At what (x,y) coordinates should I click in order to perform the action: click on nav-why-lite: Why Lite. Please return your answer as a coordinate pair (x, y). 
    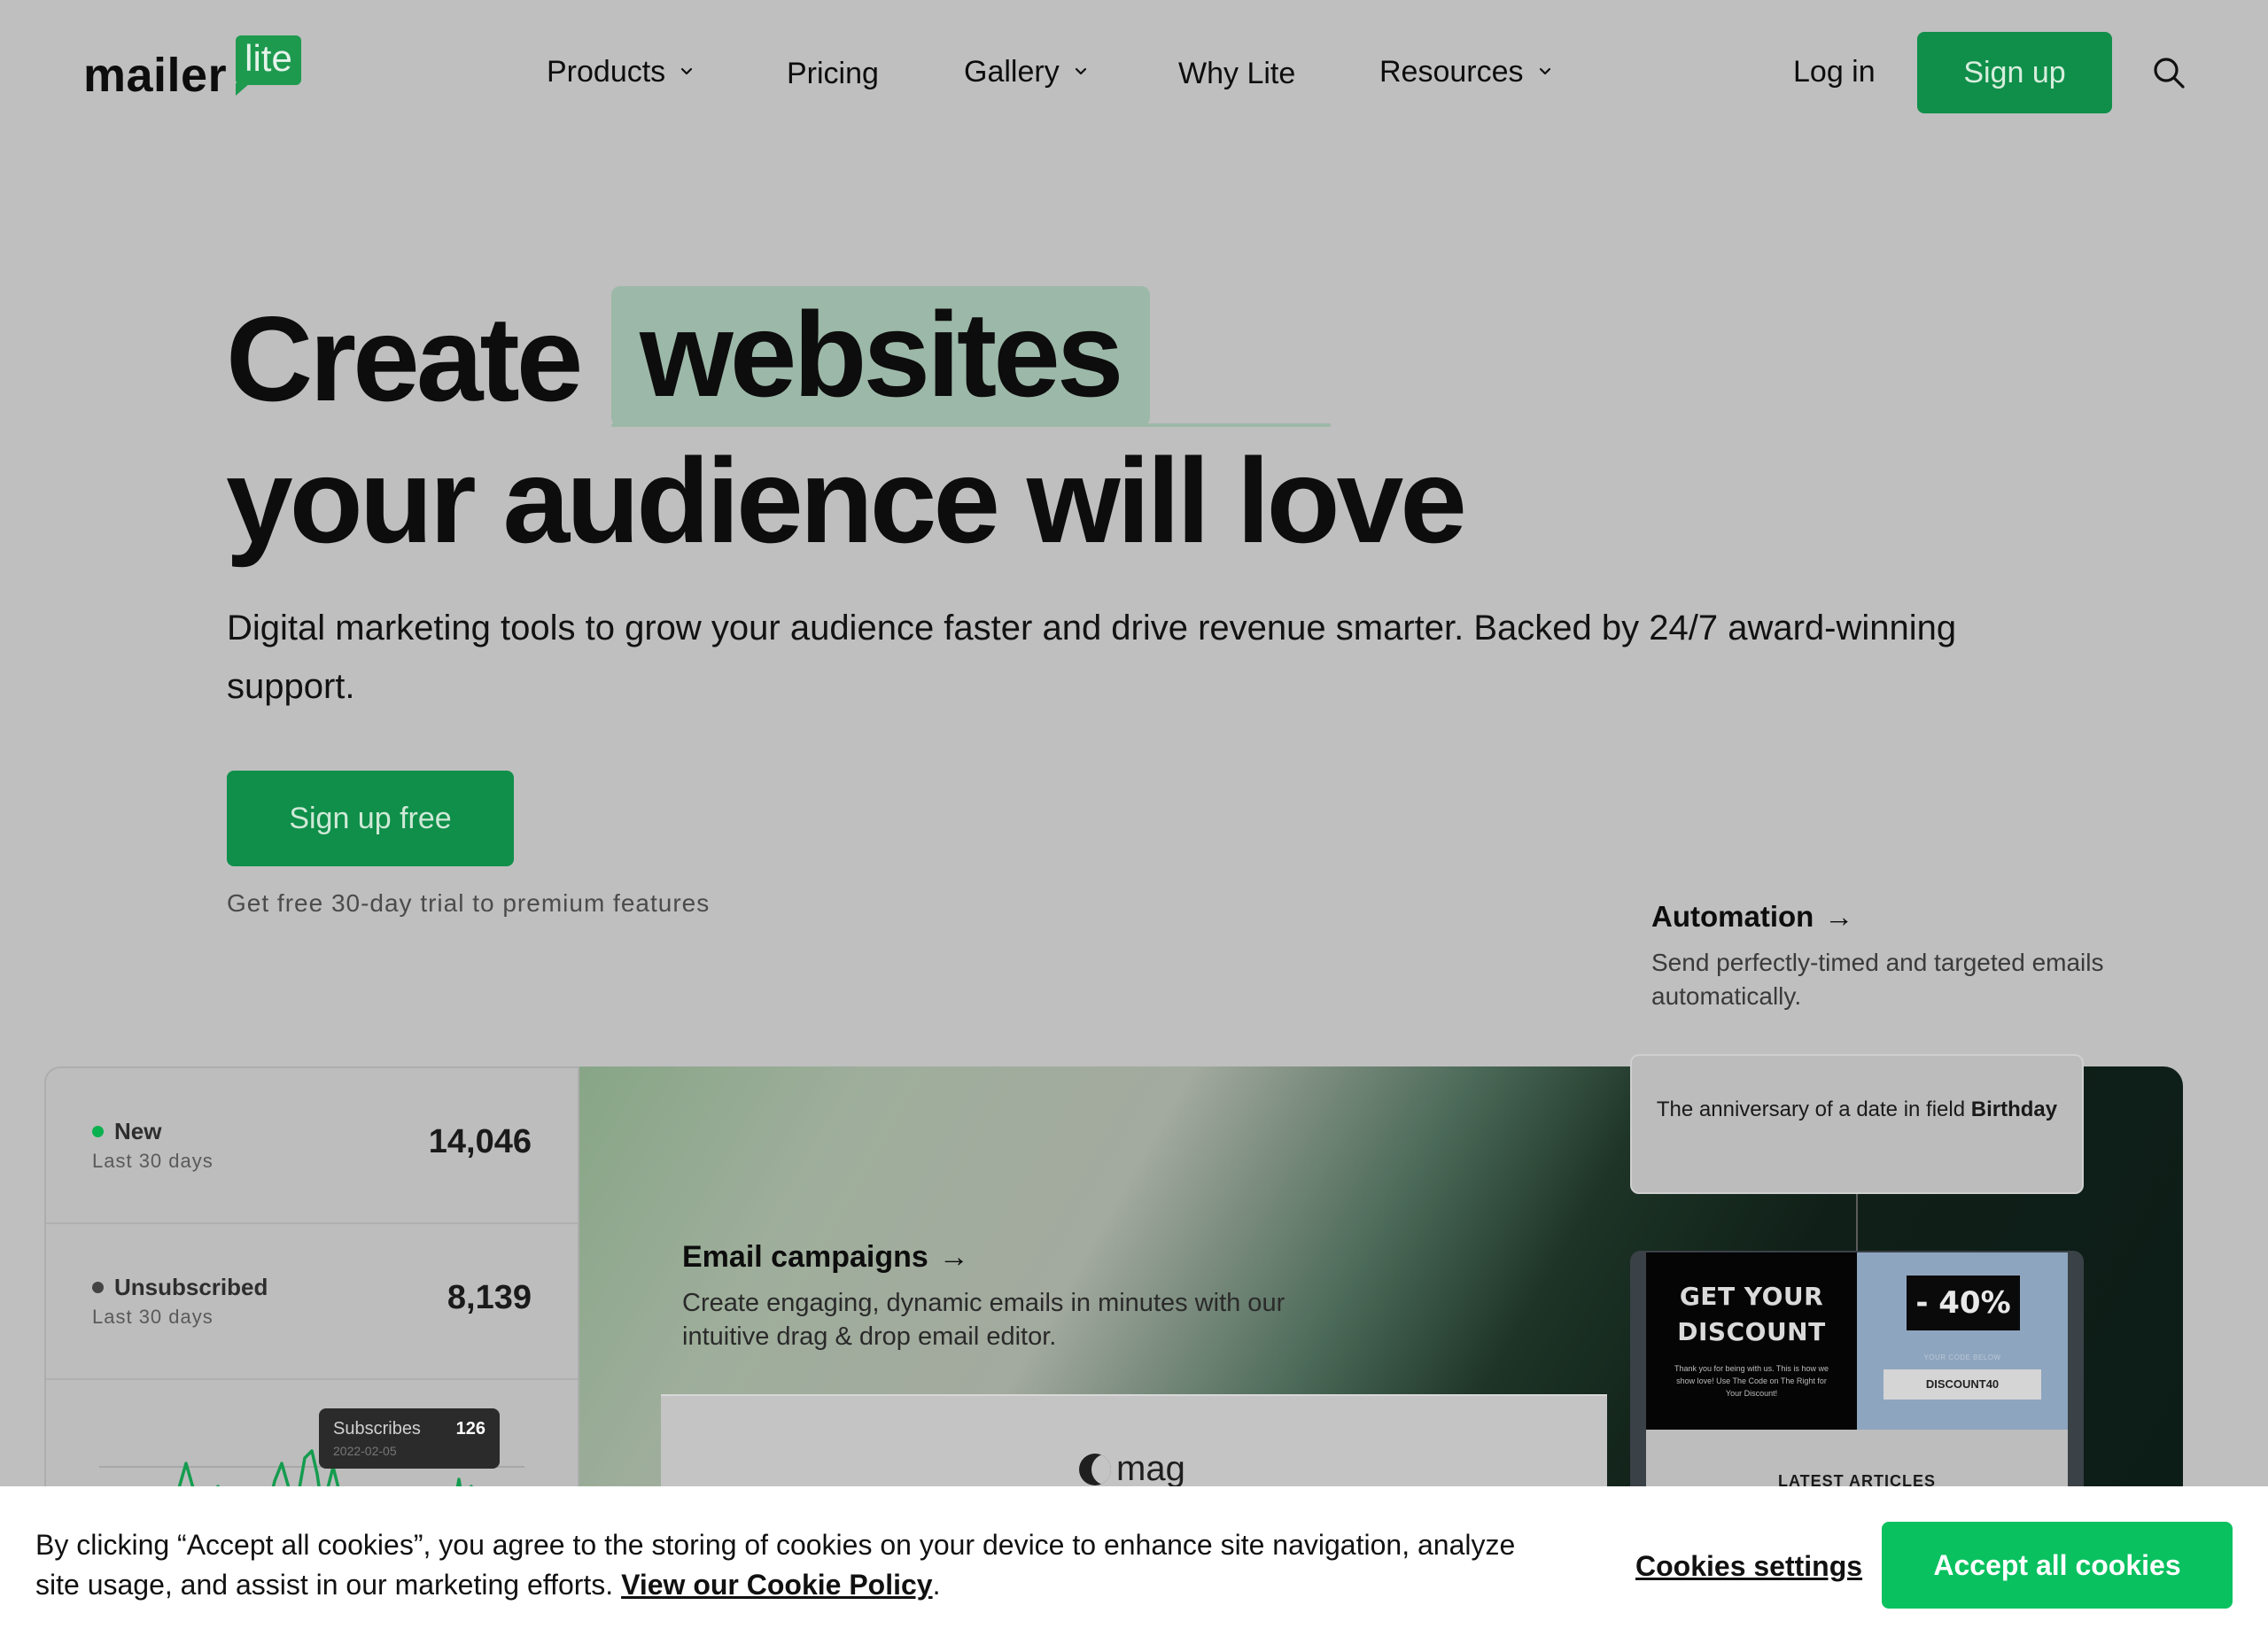
    Looking at the image, I should click on (1236, 73).